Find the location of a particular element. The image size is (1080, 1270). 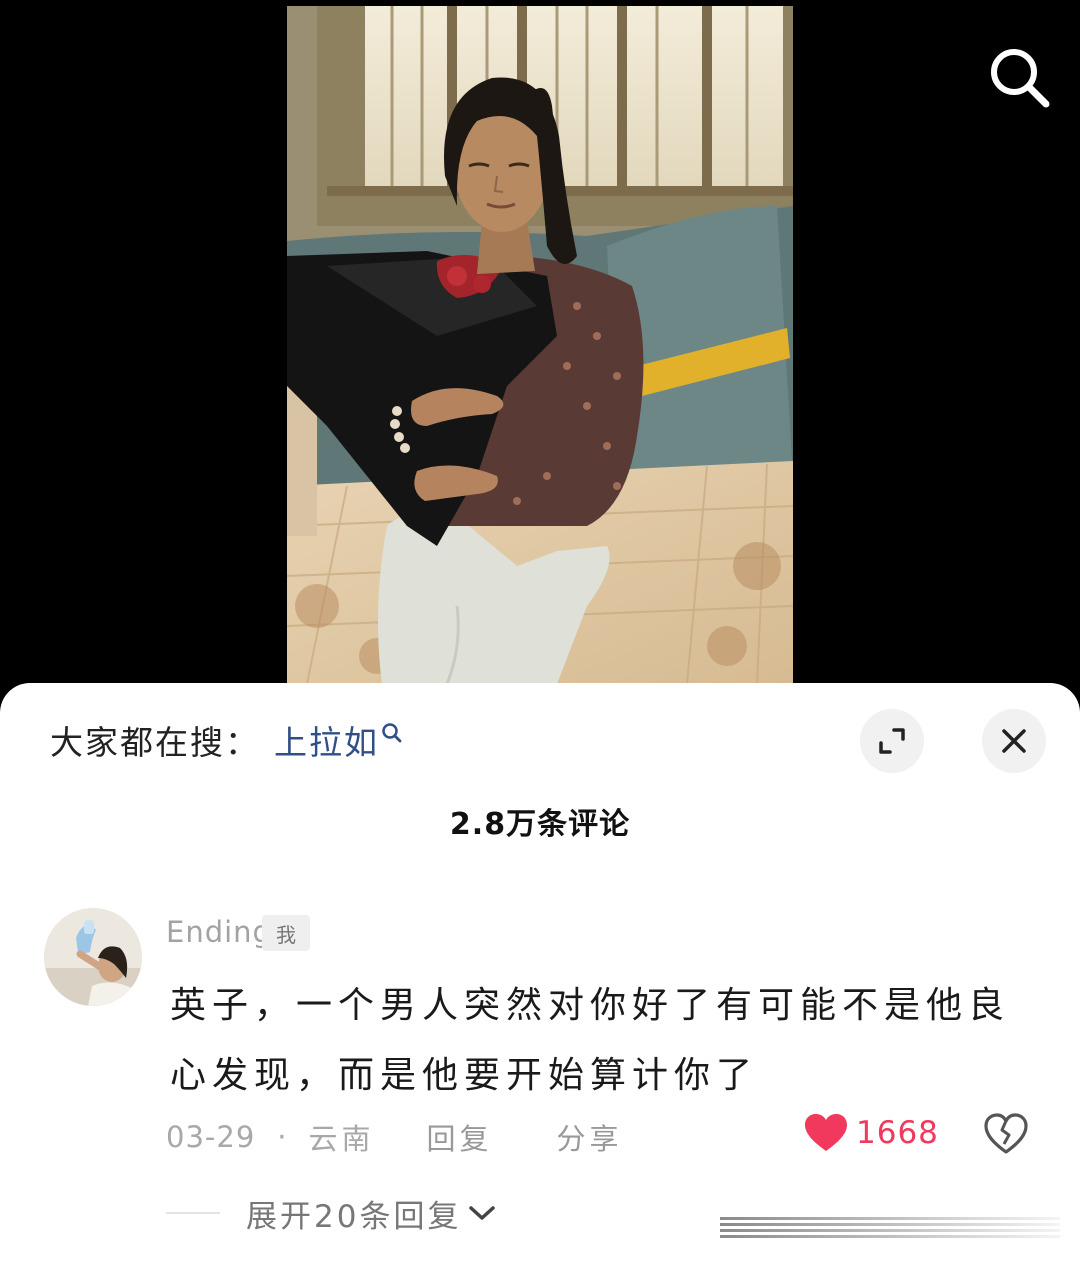

expand-replies-button: 展开20条回复 is located at coordinates (371, 1214).